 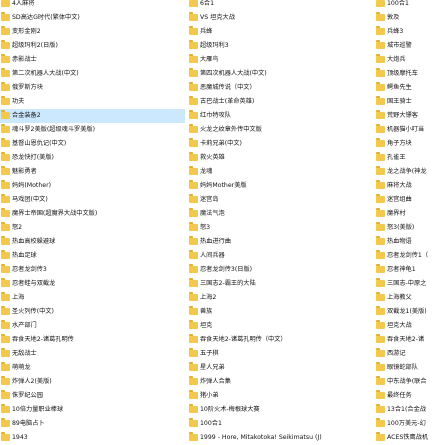 What do you see at coordinates (278, 32) in the screenshot?
I see `folder-item: 兵蜂` at bounding box center [278, 32].